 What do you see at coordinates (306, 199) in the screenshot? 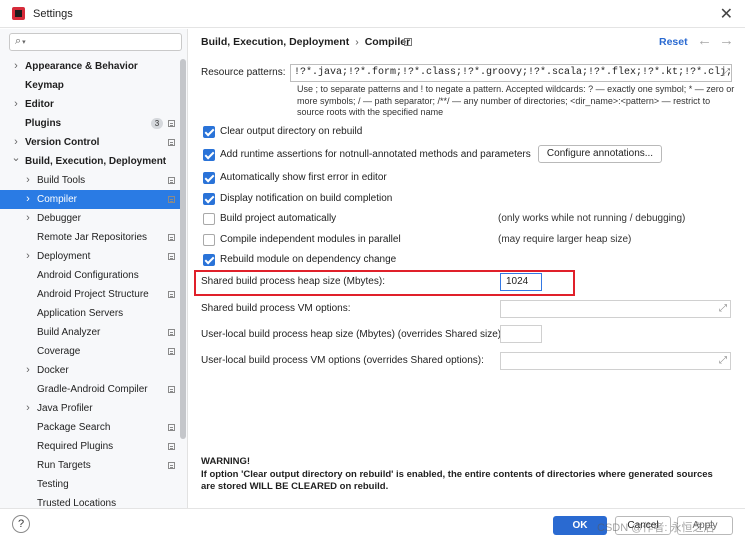
I see `option-label: Display notification on build completion` at bounding box center [306, 199].